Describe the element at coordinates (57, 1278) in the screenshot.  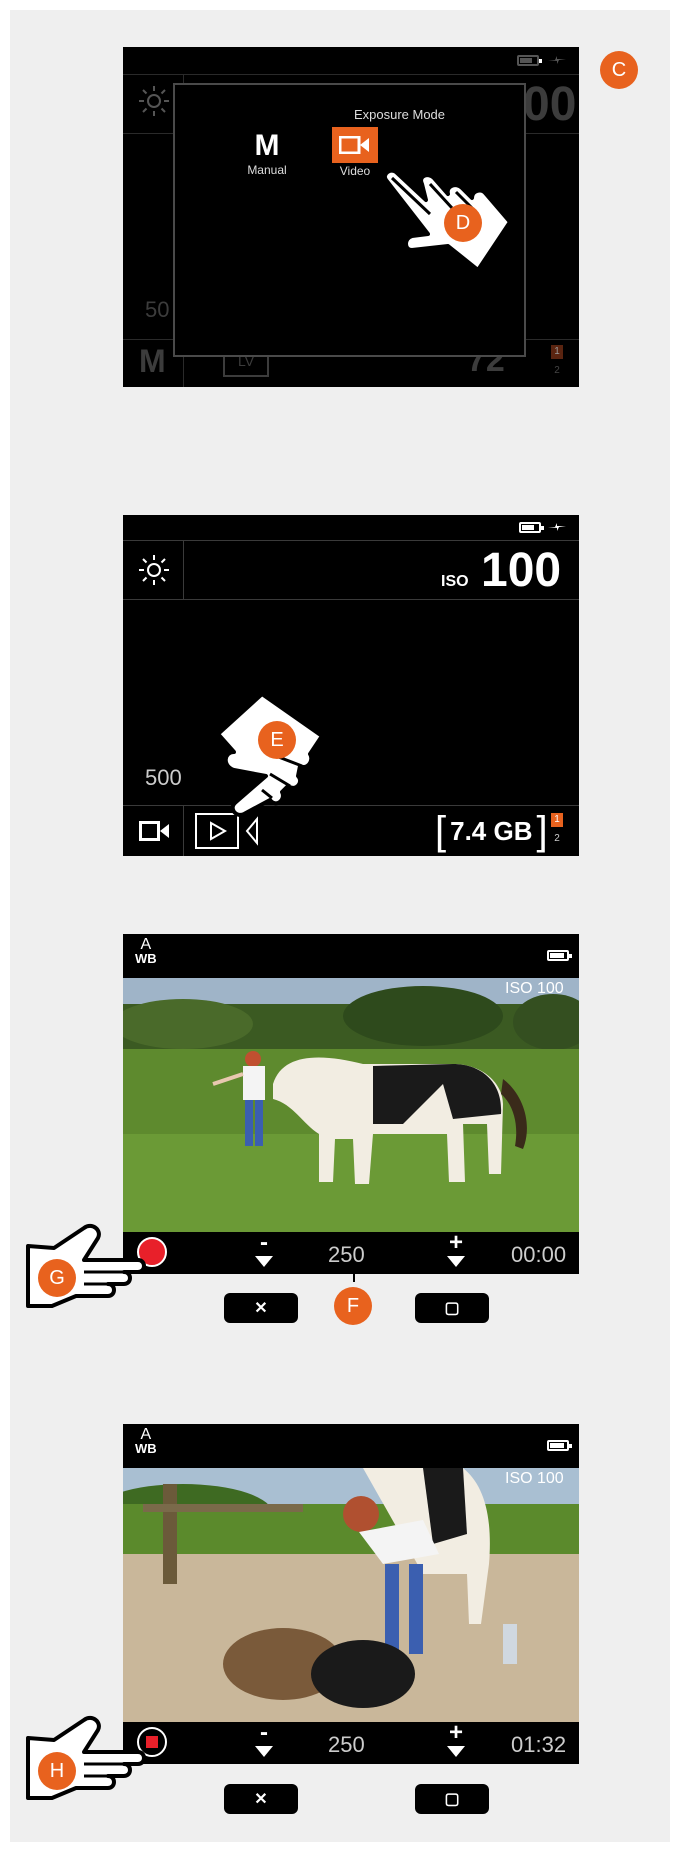
I see `callout-g: G` at that location.